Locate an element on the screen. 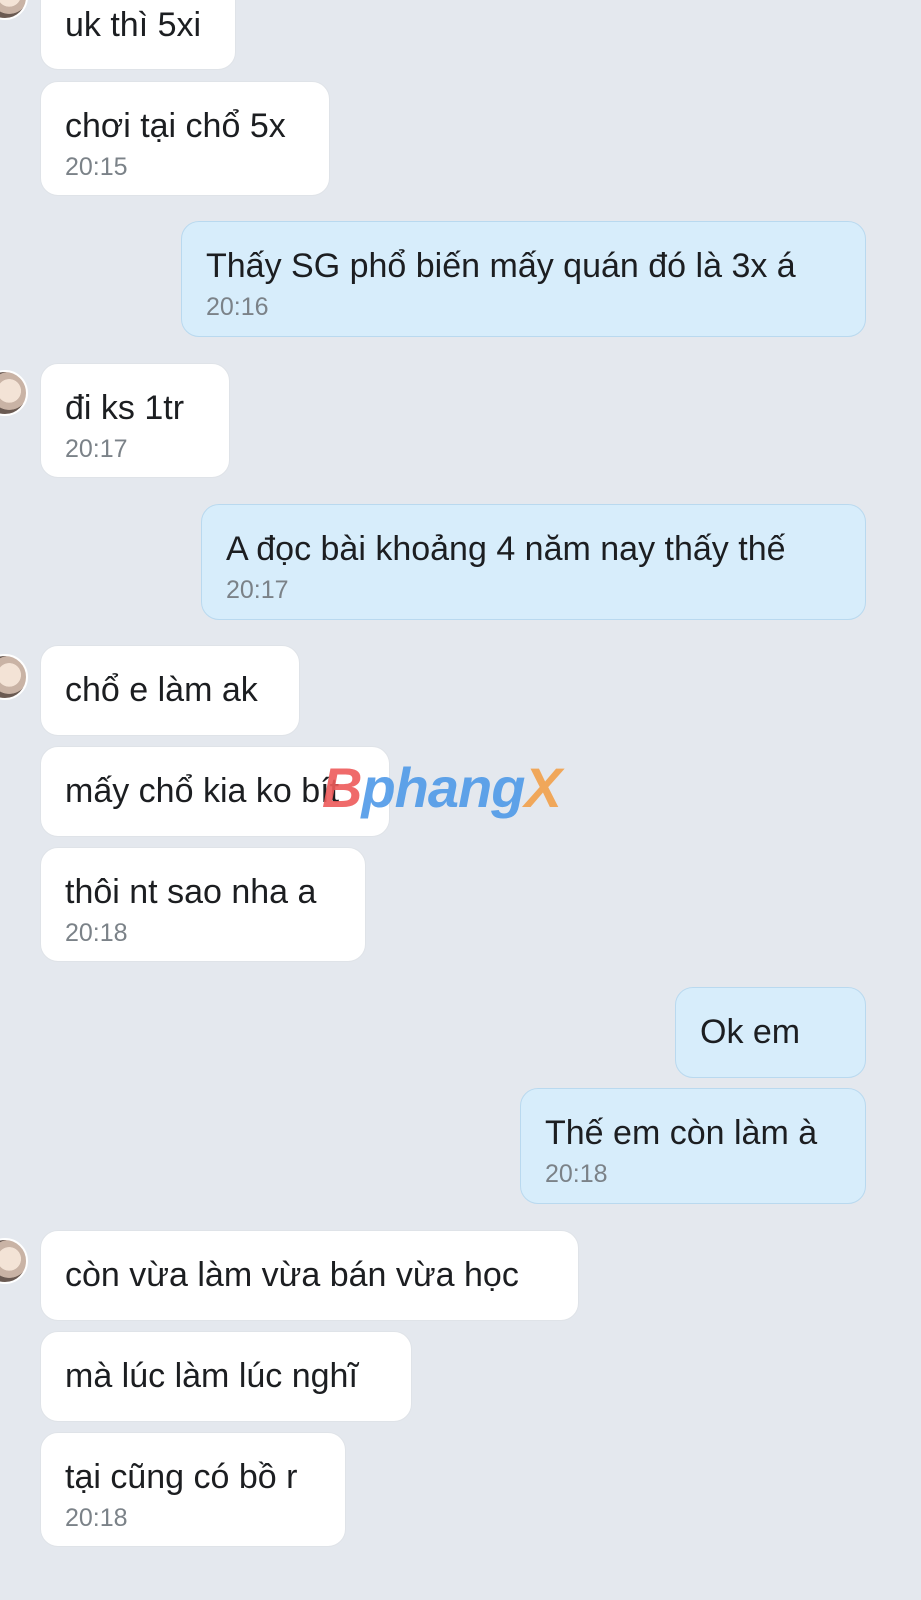 Image resolution: width=921 pixels, height=1600 pixels. message-text: chơi tại chổ 5x is located at coordinates (175, 126).